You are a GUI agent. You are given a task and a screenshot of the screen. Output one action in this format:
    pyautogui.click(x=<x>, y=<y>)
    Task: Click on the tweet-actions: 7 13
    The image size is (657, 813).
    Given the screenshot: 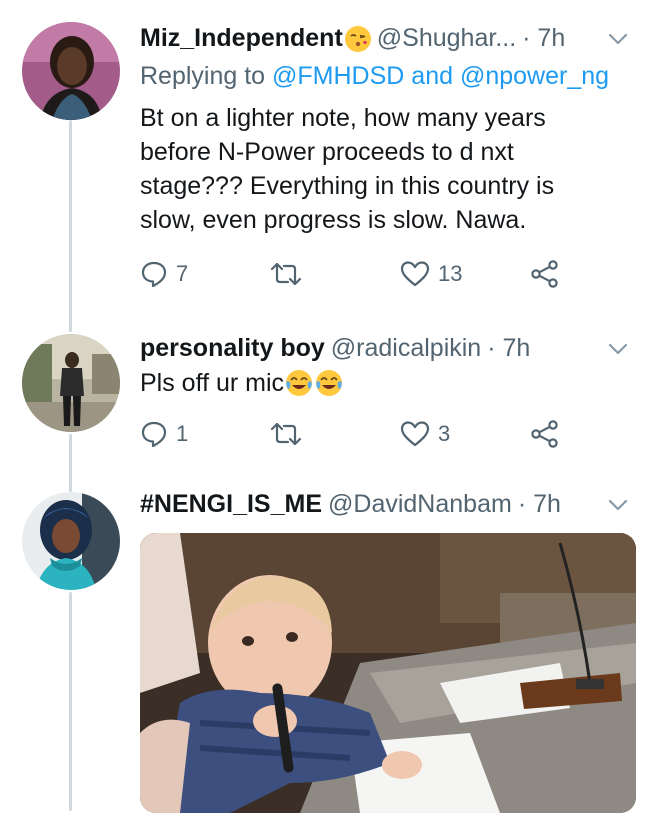 What is the action you would take?
    pyautogui.click(x=350, y=274)
    